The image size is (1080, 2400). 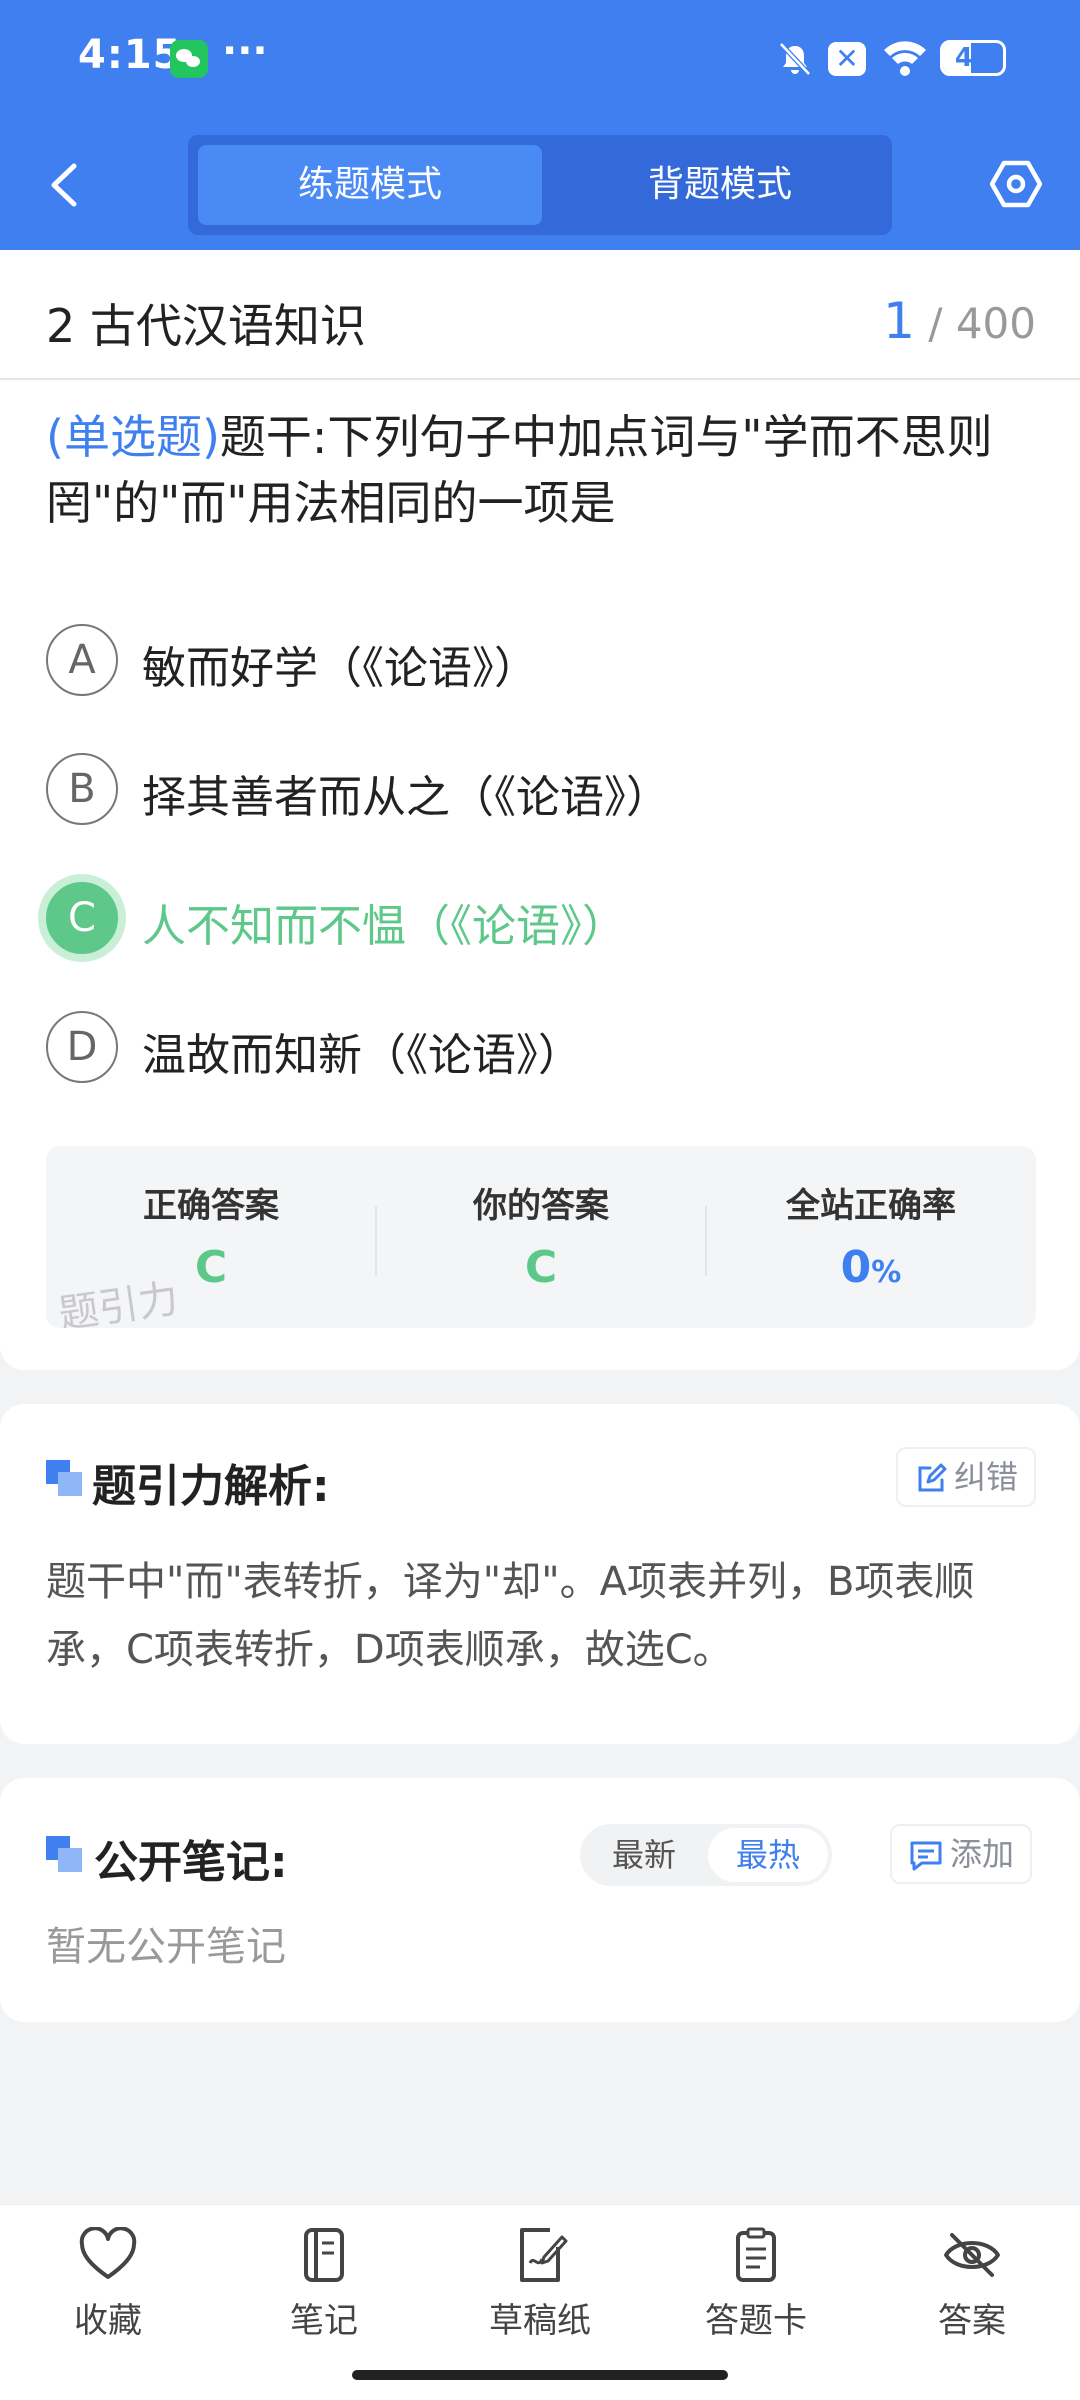 What do you see at coordinates (133, 437) in the screenshot?
I see `question-type: (单选题)` at bounding box center [133, 437].